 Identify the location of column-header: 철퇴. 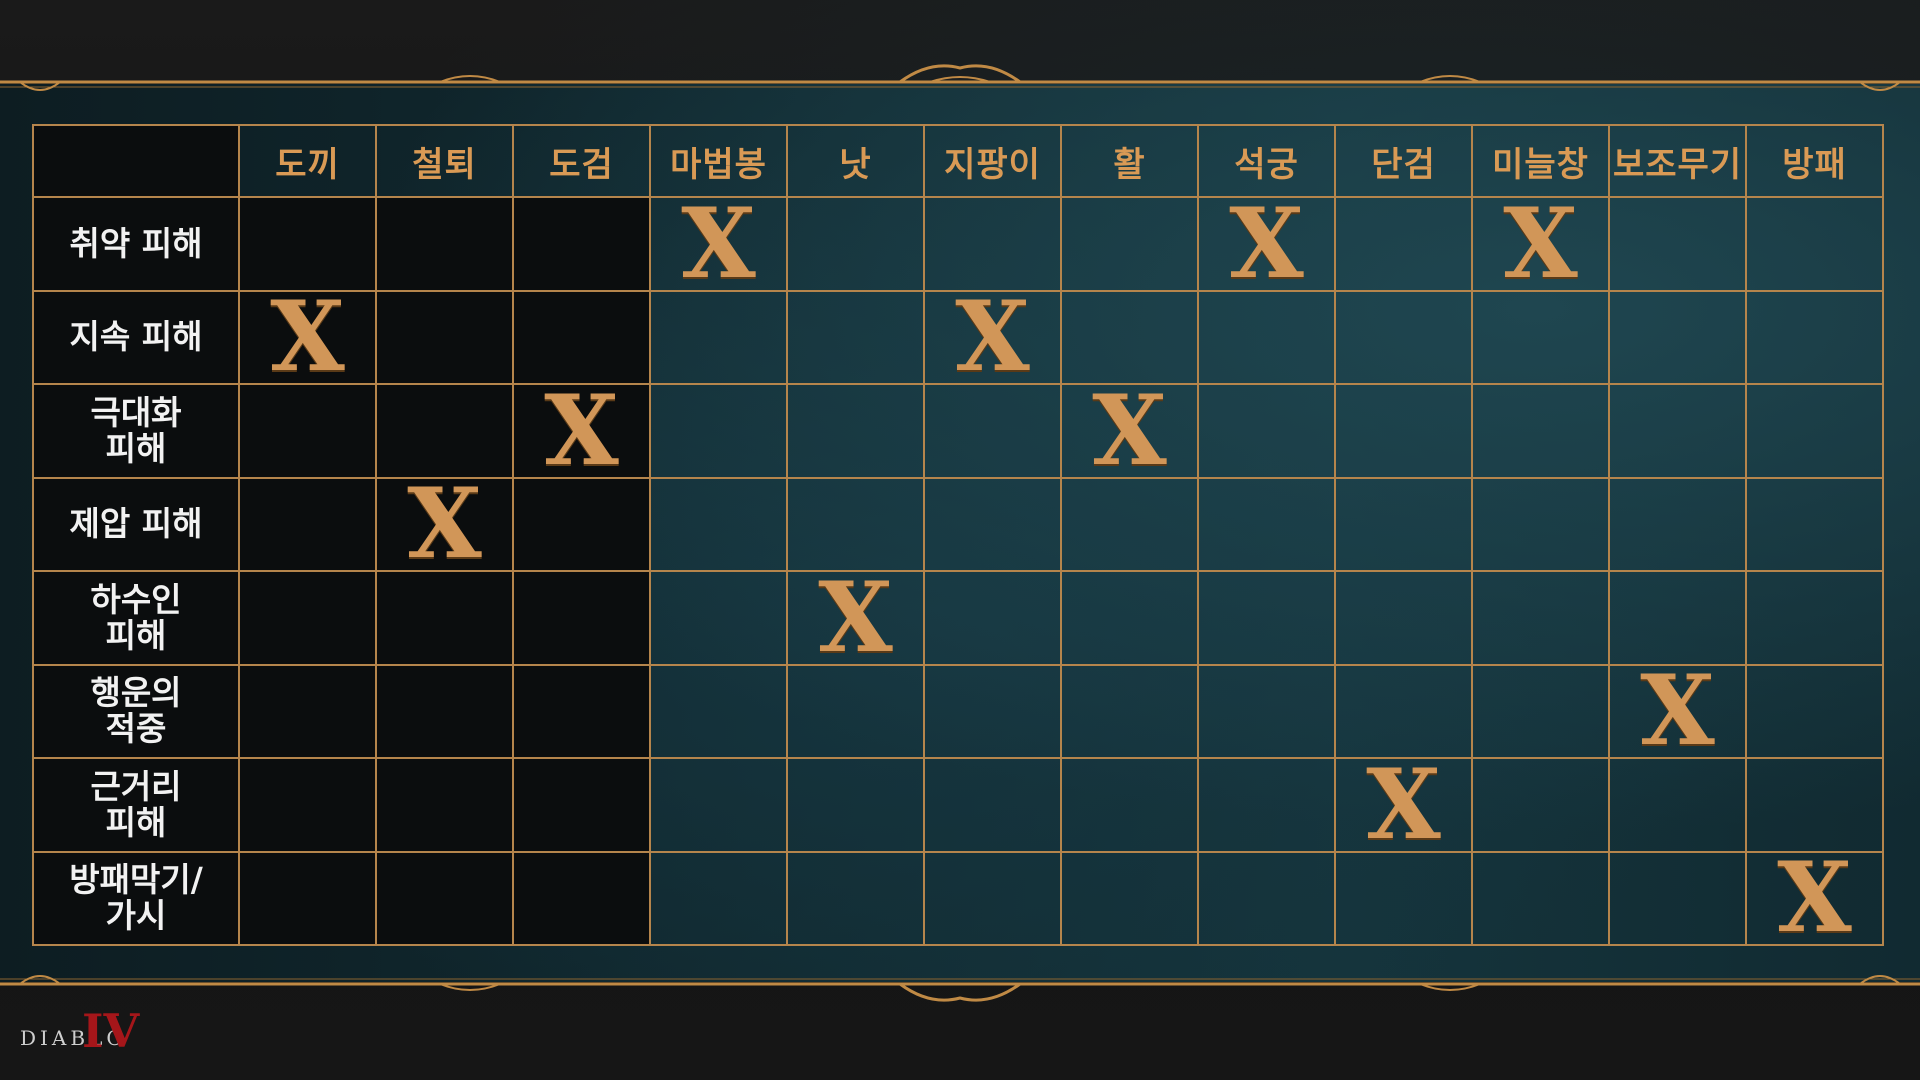
(444, 161).